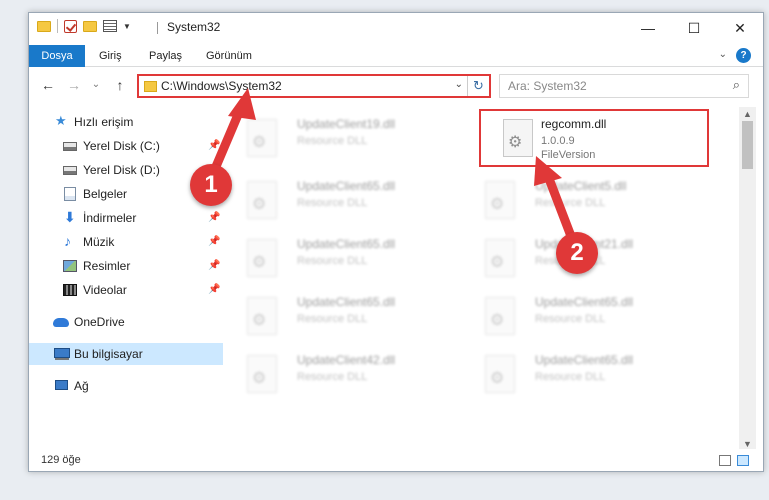  Describe the element at coordinates (346, 360) in the screenshot. I see `file-name: UpdateClient42.dll` at that location.